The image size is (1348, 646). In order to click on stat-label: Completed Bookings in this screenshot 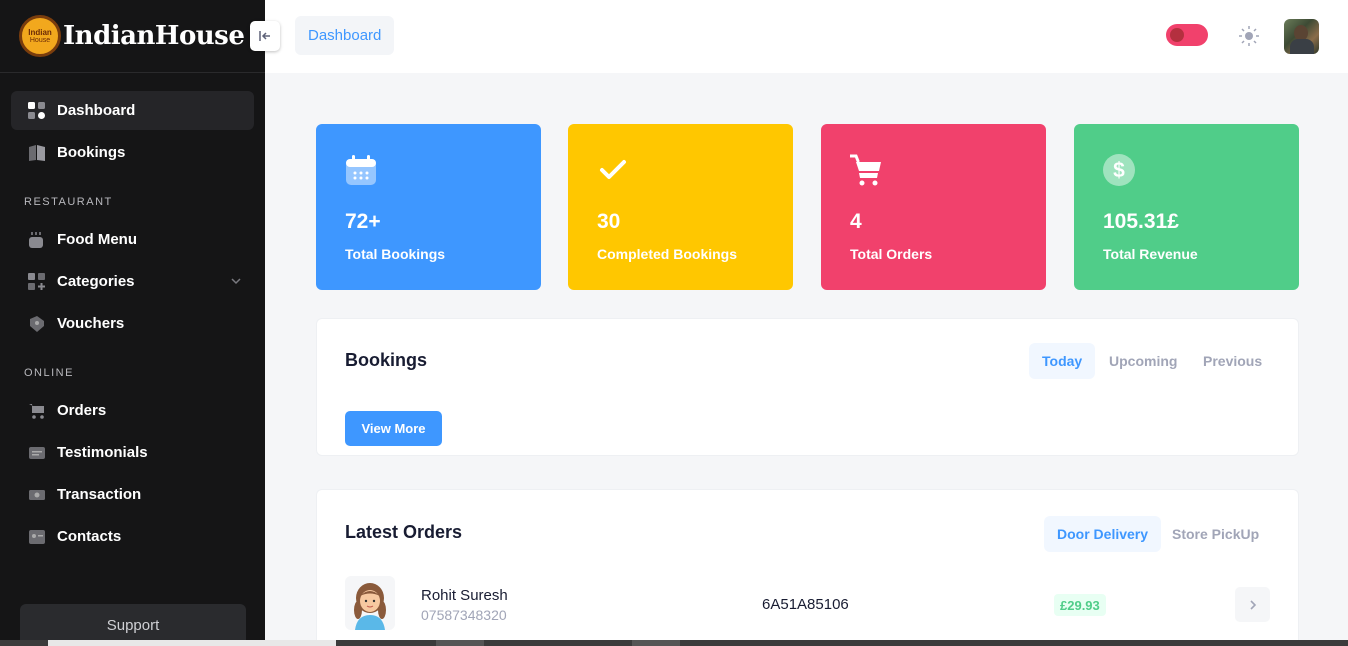, I will do `click(667, 254)`.